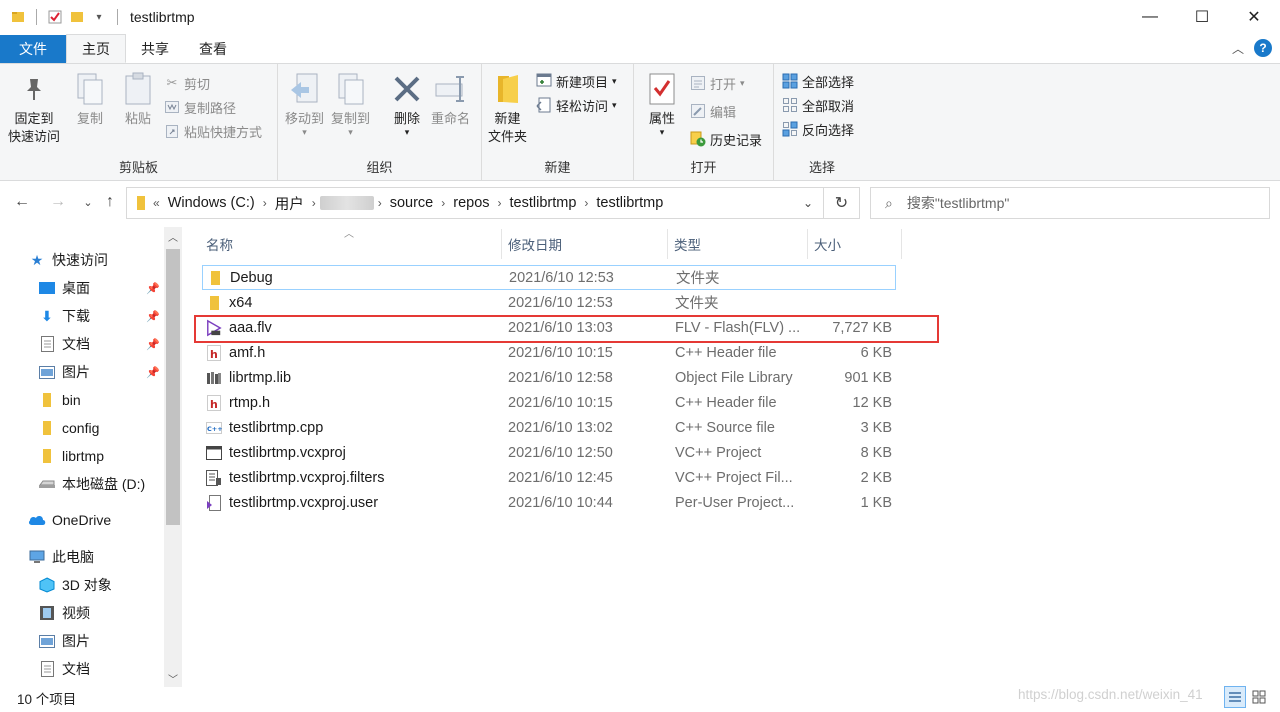  I want to click on paste-shortcut-button: 粘贴快捷方式, so click(213, 131).